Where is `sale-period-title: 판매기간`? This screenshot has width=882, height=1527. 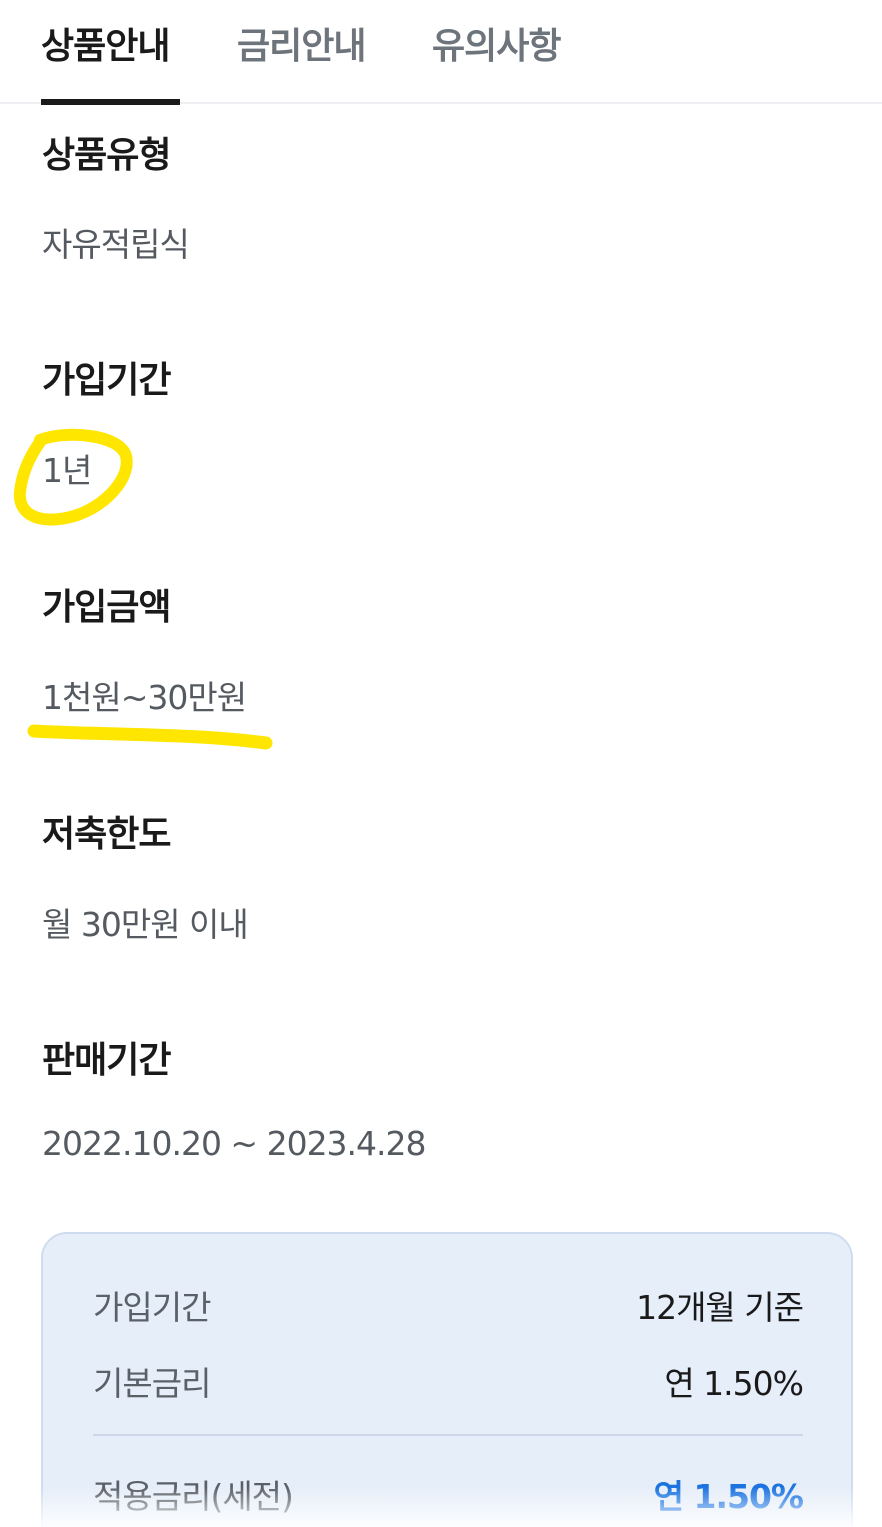
sale-period-title: 판매기간 is located at coordinates (106, 1060).